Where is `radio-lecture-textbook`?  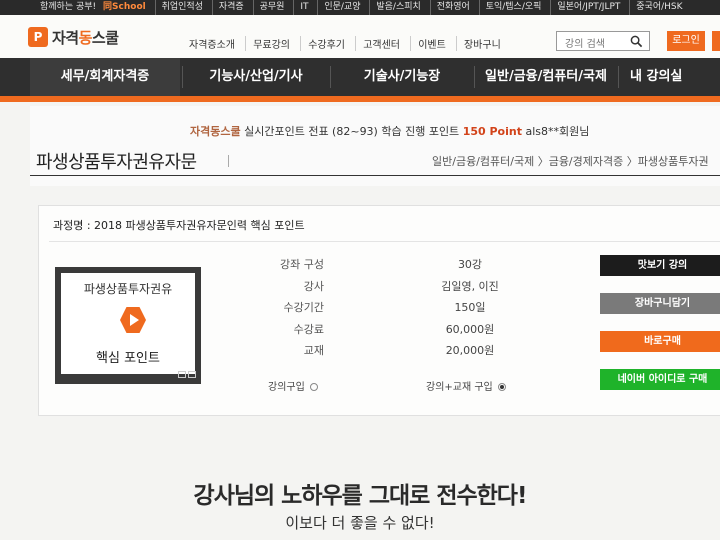
radio-lecture-textbook is located at coordinates (501, 387).